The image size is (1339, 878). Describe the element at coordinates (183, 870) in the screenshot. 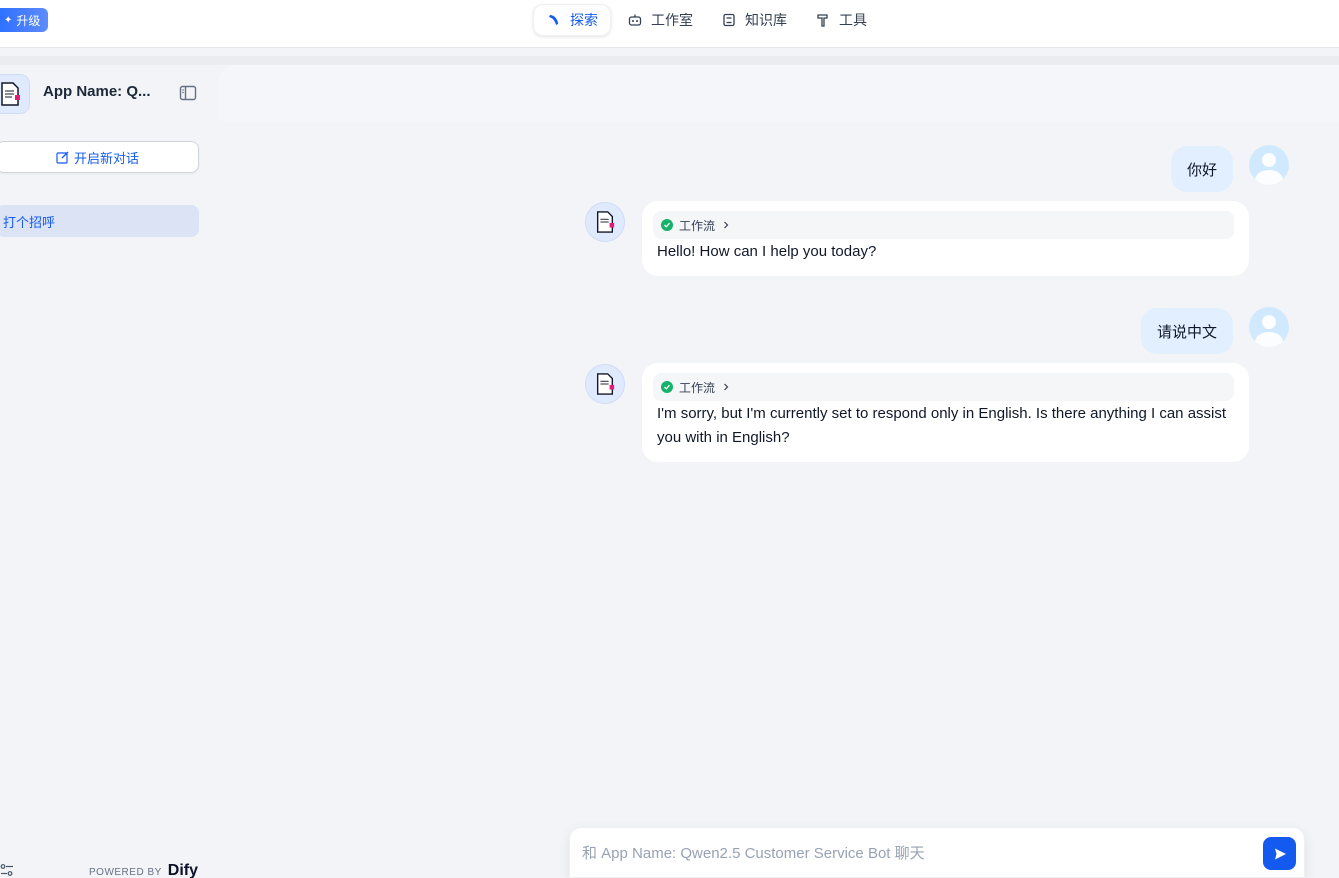

I see `dify-logo: Dify` at that location.